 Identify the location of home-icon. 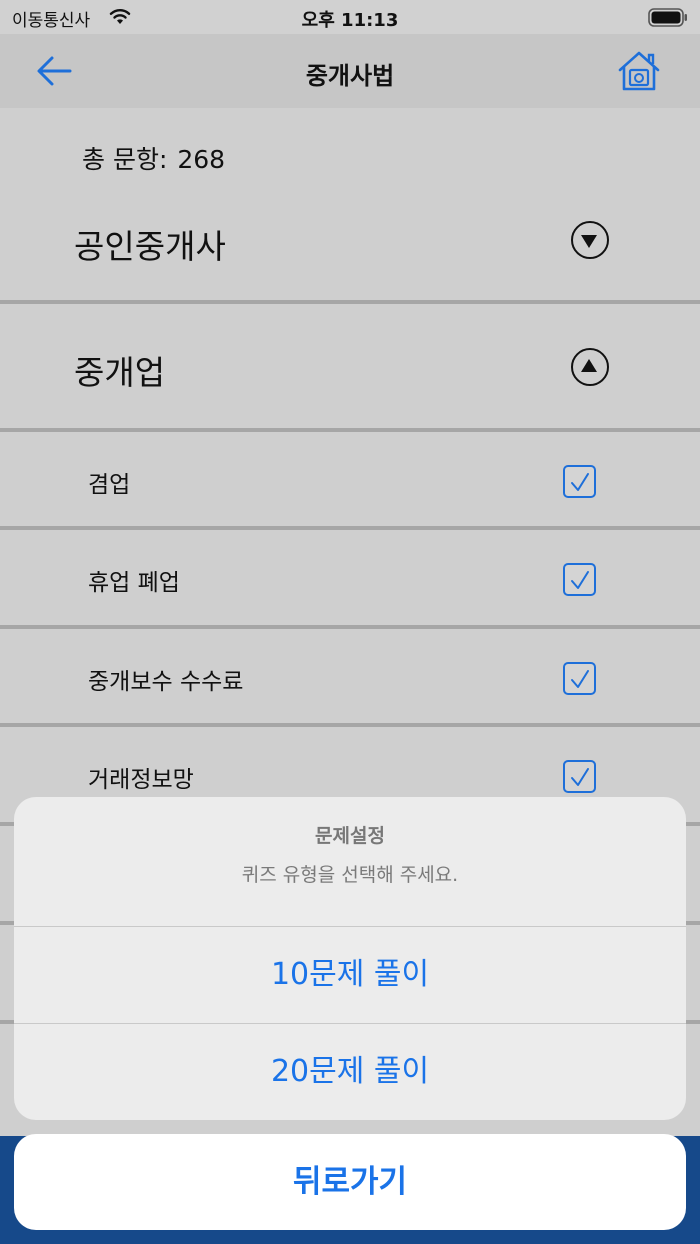
(639, 71).